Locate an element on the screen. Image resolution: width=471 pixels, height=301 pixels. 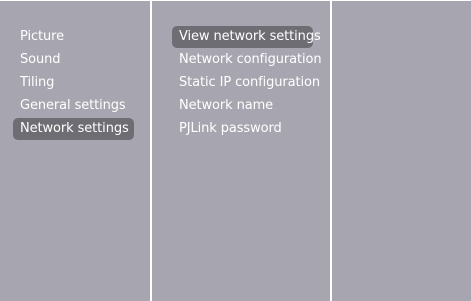
submenu-item-pjlink-password: PJLink password is located at coordinates (244, 129).